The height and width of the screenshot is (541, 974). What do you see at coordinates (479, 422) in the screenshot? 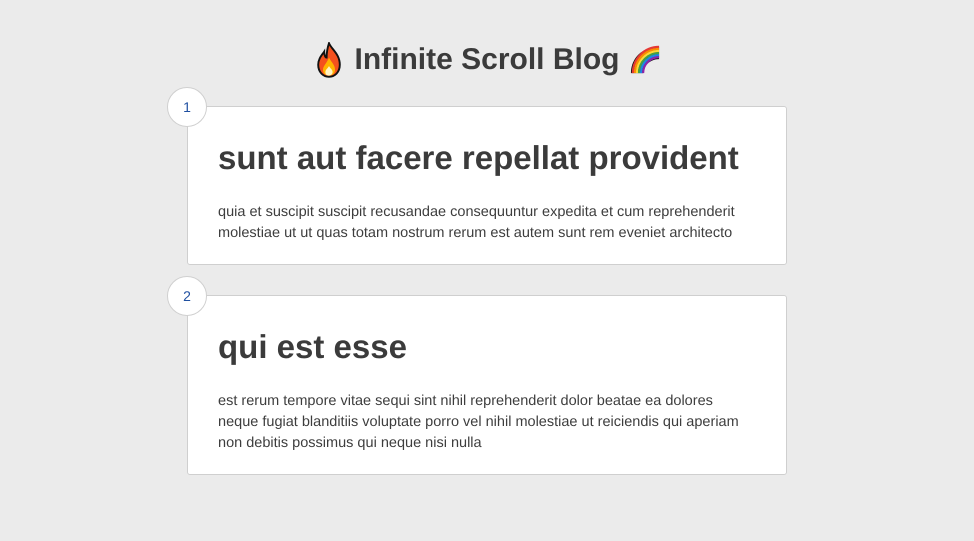
I see `post-body: est rerum tempore vitae sequi sint nihil reprehenderit dolor beatae ea dolores neque fugiat blanditiis voluptate porro vel nihil molestiae ut reiciendis qui aperiam non debitis possimus qui neque nisi nulla` at bounding box center [479, 422].